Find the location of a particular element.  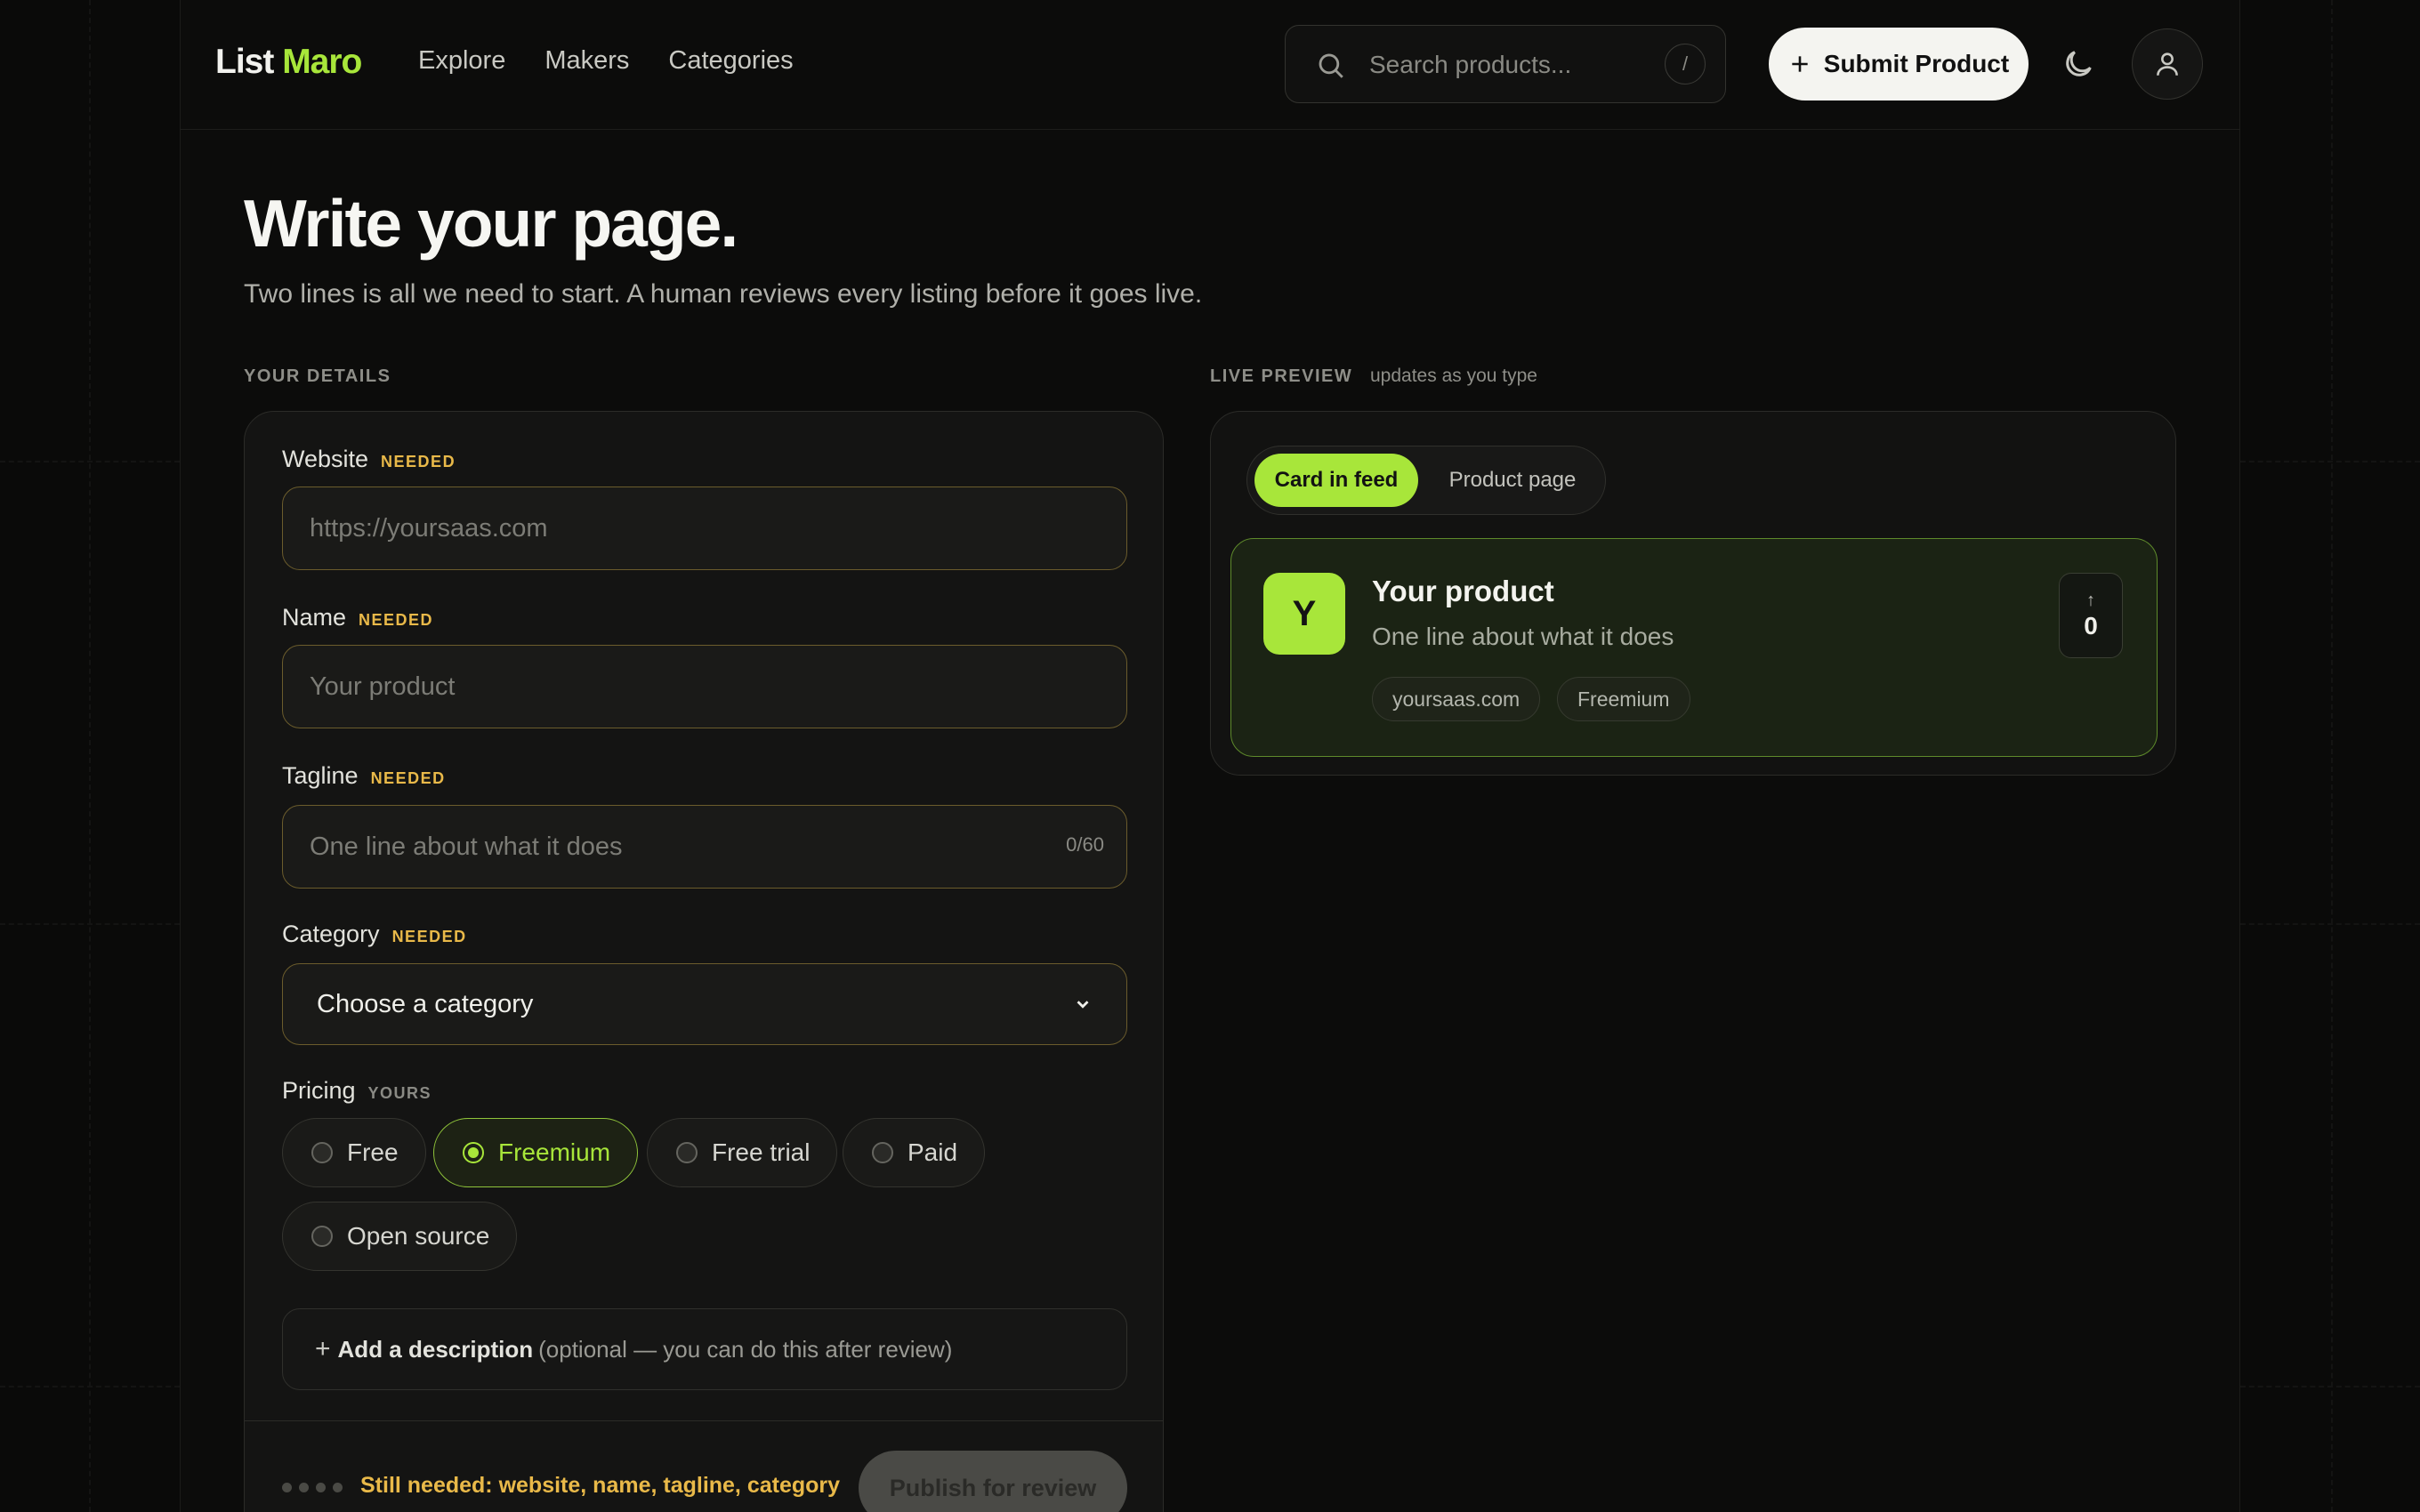

nav-explore: Explore is located at coordinates (461, 61).